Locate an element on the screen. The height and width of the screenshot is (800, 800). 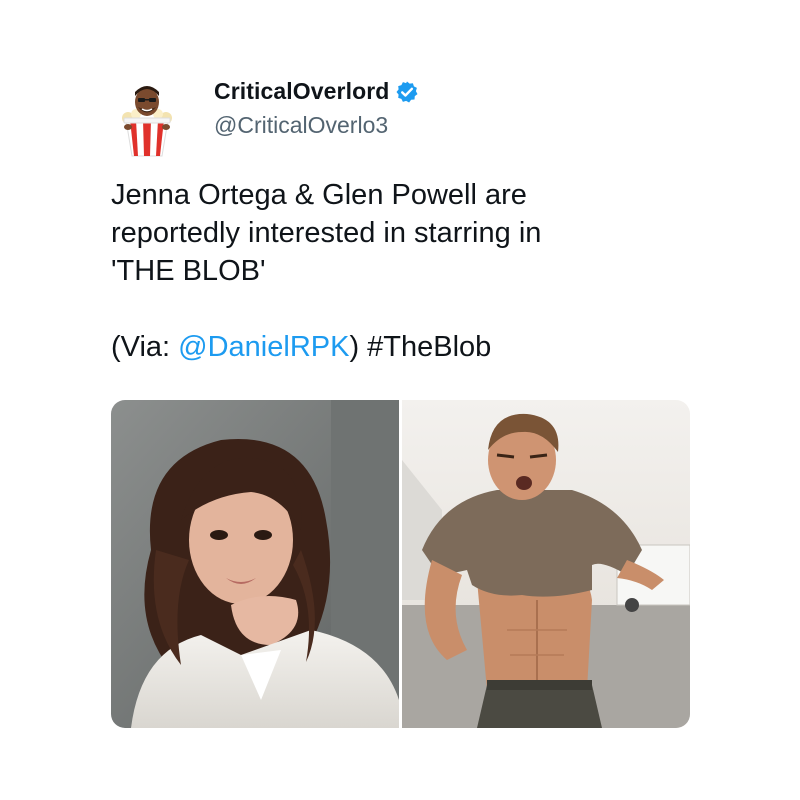
via-prefix: (Via: is located at coordinates (145, 347).